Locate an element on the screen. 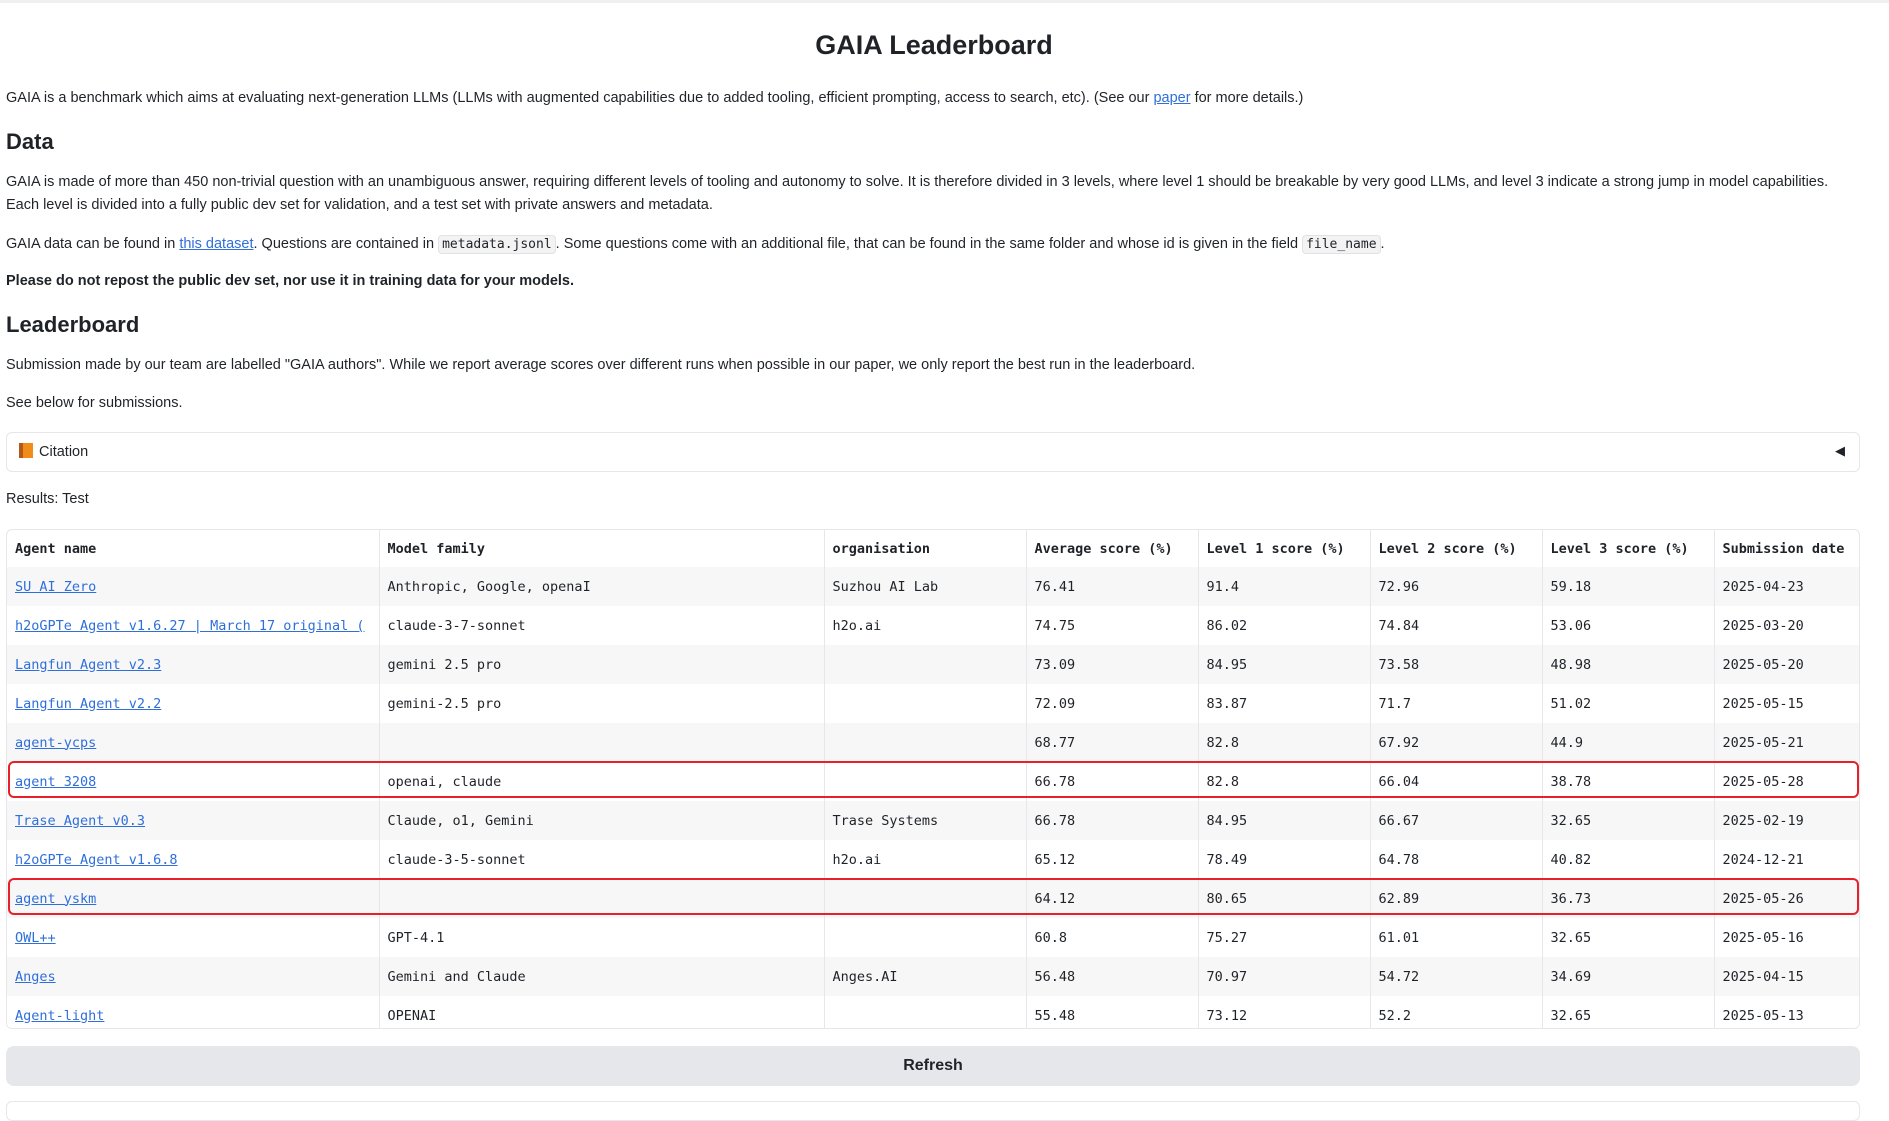  table-cell: 2025-05-21 is located at coordinates (1763, 742).